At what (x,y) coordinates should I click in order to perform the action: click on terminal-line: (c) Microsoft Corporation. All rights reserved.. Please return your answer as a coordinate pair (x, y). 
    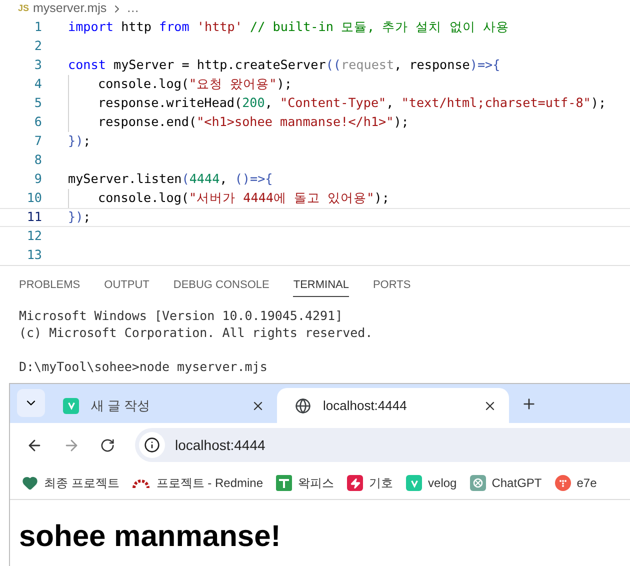
    Looking at the image, I should click on (196, 332).